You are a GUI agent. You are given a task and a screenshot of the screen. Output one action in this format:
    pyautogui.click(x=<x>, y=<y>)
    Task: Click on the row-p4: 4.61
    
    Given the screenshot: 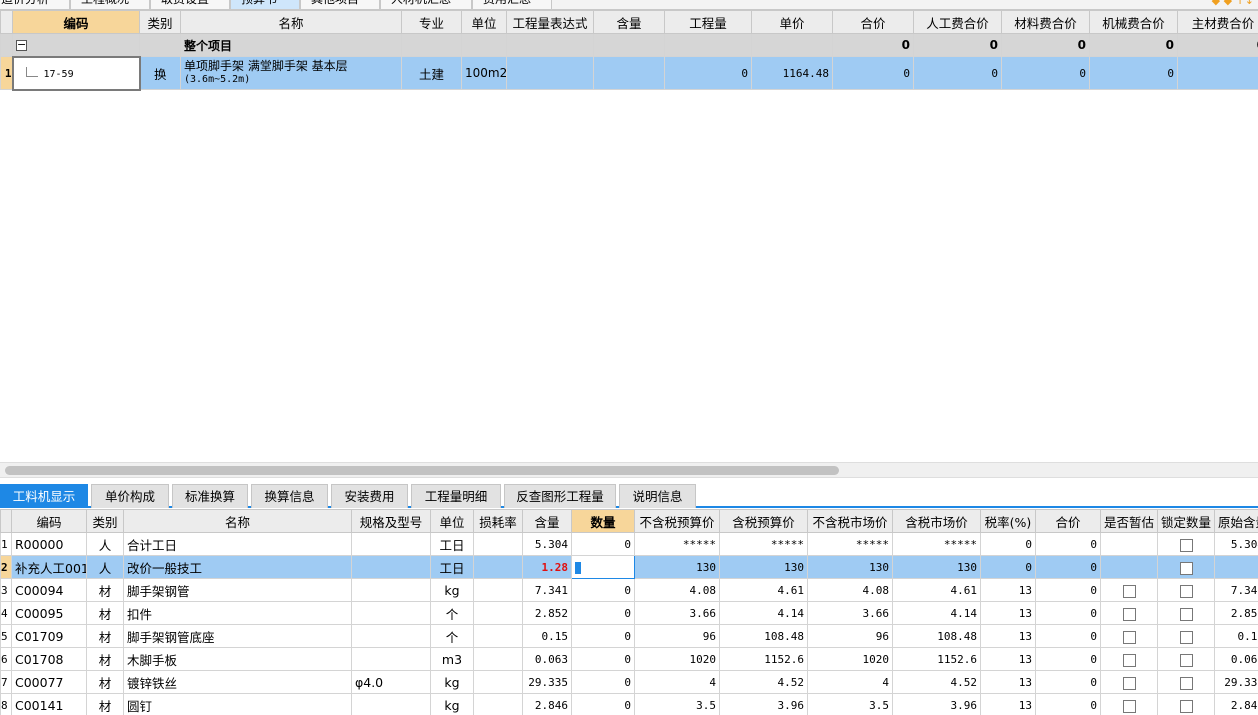 What is the action you would take?
    pyautogui.click(x=936, y=590)
    